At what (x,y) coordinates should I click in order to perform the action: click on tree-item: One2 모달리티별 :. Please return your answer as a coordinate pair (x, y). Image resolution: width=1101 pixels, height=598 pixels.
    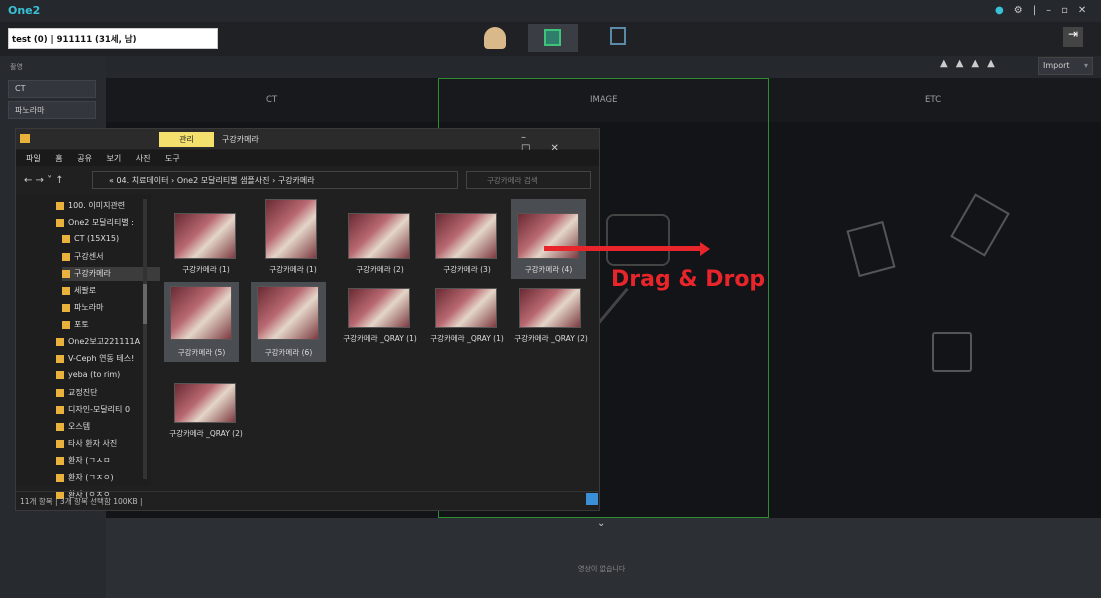
    Looking at the image, I should click on (95, 222).